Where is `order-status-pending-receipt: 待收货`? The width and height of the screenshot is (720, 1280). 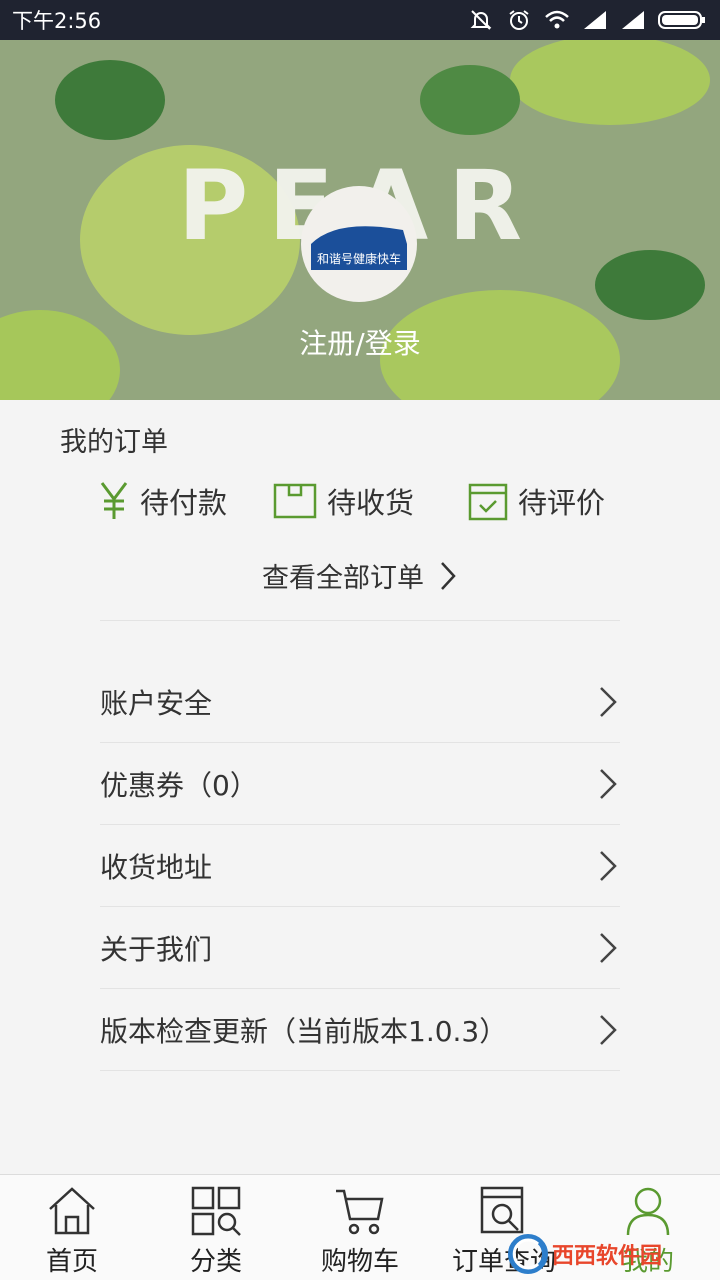 order-status-pending-receipt: 待收货 is located at coordinates (343, 501).